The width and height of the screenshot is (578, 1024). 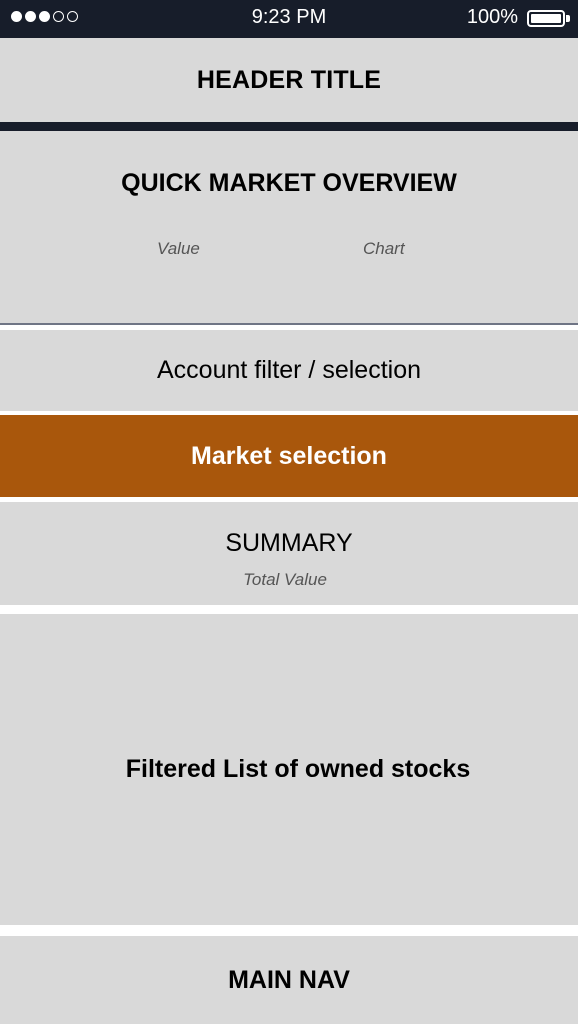 What do you see at coordinates (298, 769) in the screenshot?
I see `owned-stocks-list-label: Filtered List of owned stocks` at bounding box center [298, 769].